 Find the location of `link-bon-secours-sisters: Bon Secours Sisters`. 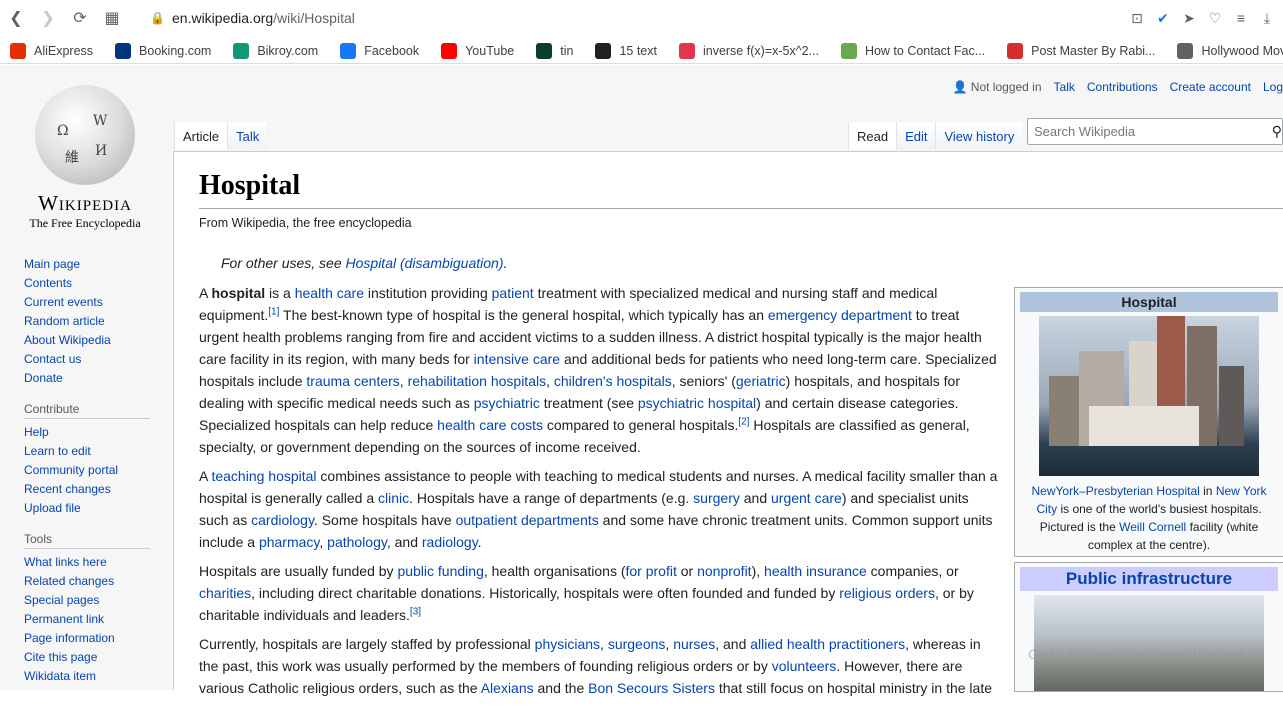

link-bon-secours-sisters: Bon Secours Sisters is located at coordinates (651, 688).